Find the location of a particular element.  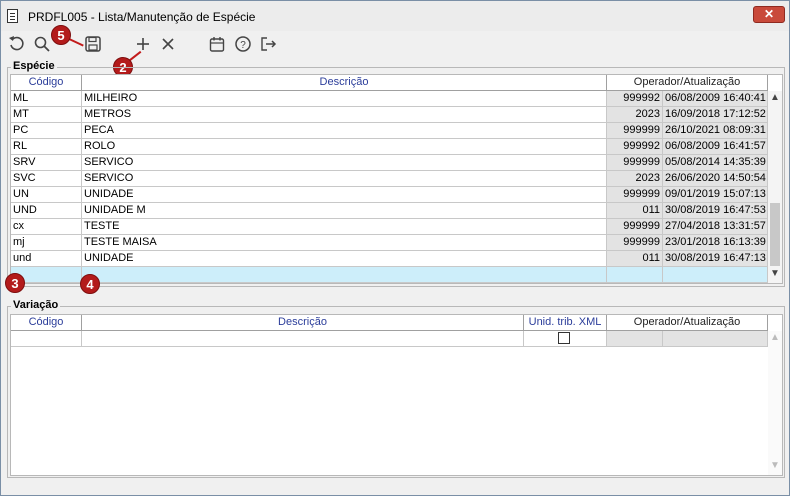

help-icon: ? is located at coordinates (243, 45).